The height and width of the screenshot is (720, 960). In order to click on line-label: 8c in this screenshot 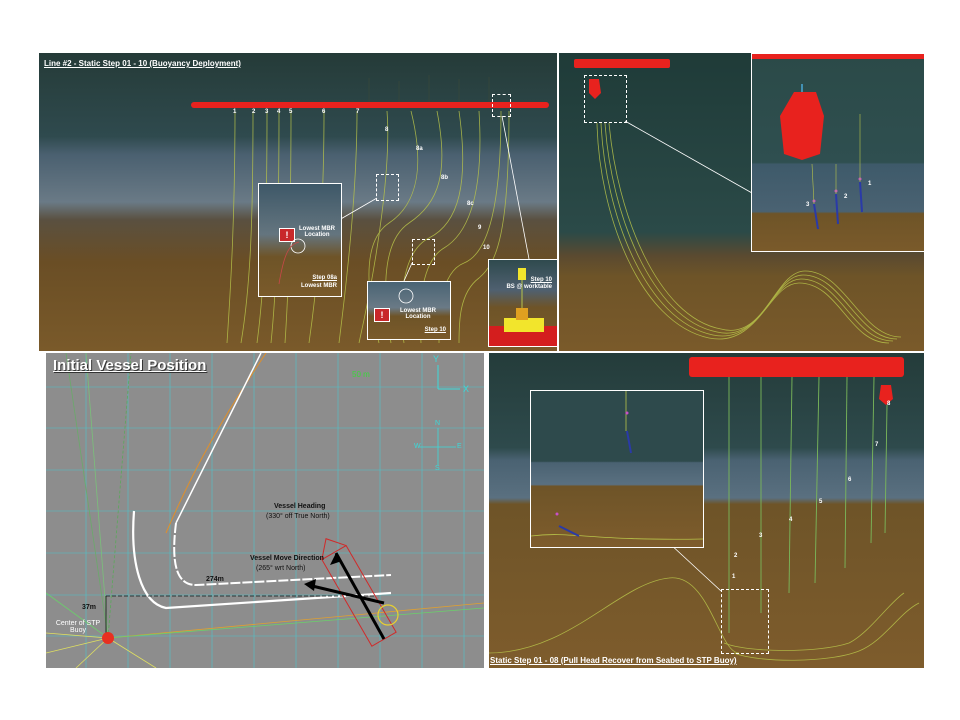, I will do `click(470, 204)`.